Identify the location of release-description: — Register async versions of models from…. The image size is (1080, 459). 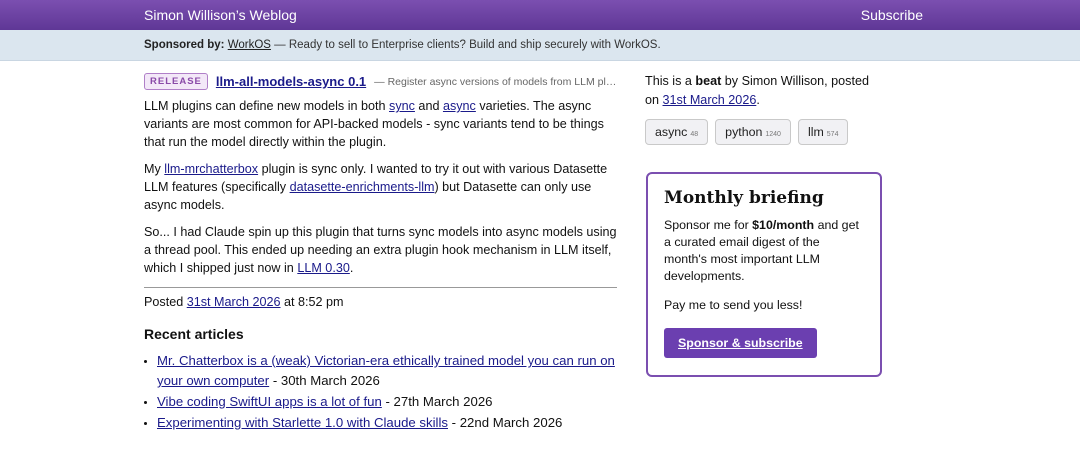
(495, 81).